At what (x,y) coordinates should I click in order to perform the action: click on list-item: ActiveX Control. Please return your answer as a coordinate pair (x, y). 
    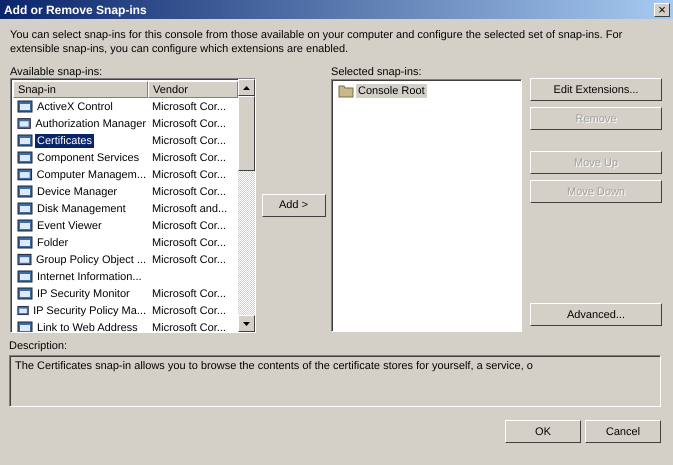
    Looking at the image, I should click on (75, 107).